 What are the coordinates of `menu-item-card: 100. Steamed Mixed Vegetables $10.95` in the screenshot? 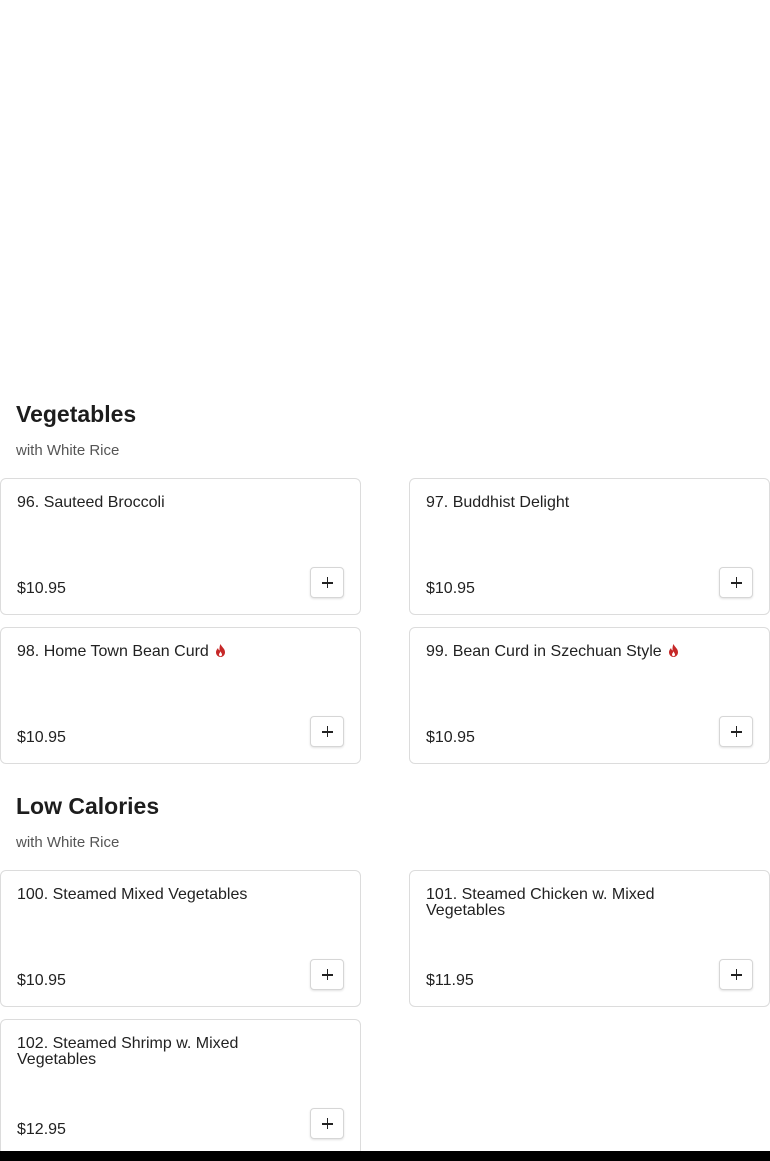 It's located at (180, 938).